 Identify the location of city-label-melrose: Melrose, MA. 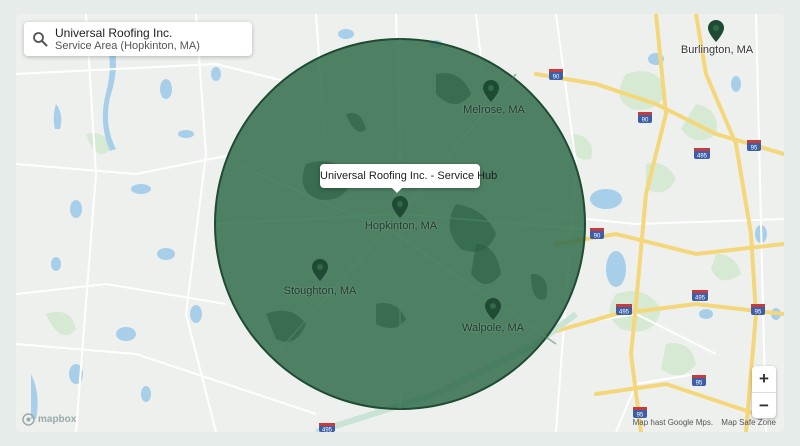
(494, 110).